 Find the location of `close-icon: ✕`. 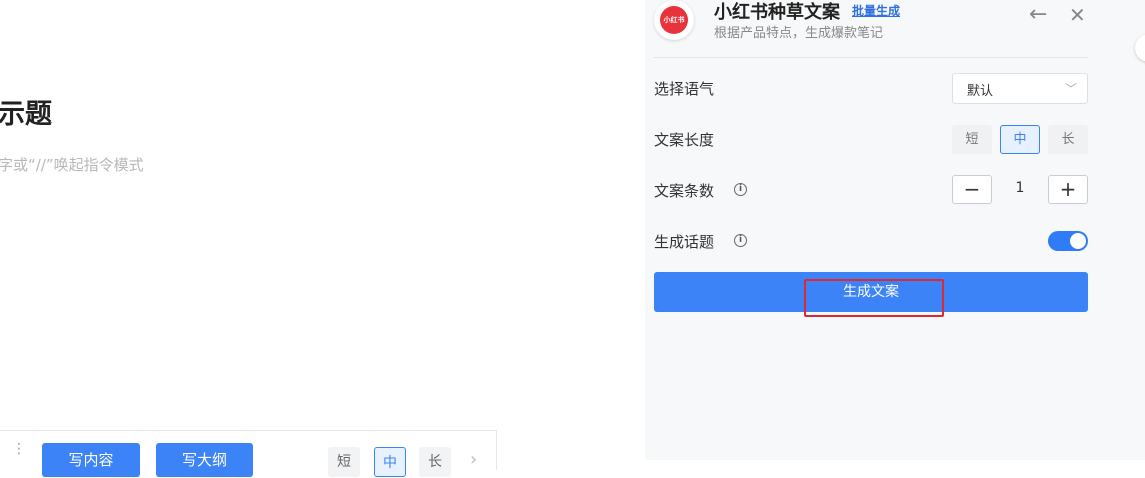

close-icon: ✕ is located at coordinates (1077, 15).